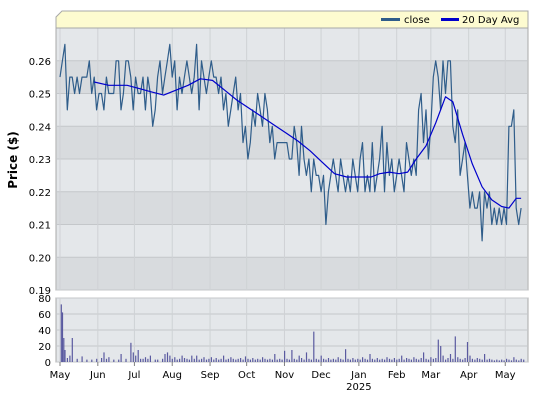 This screenshot has width=540, height=400. What do you see at coordinates (397, 375) in the screenshot?
I see `x-tick-label: Feb` at bounding box center [397, 375].